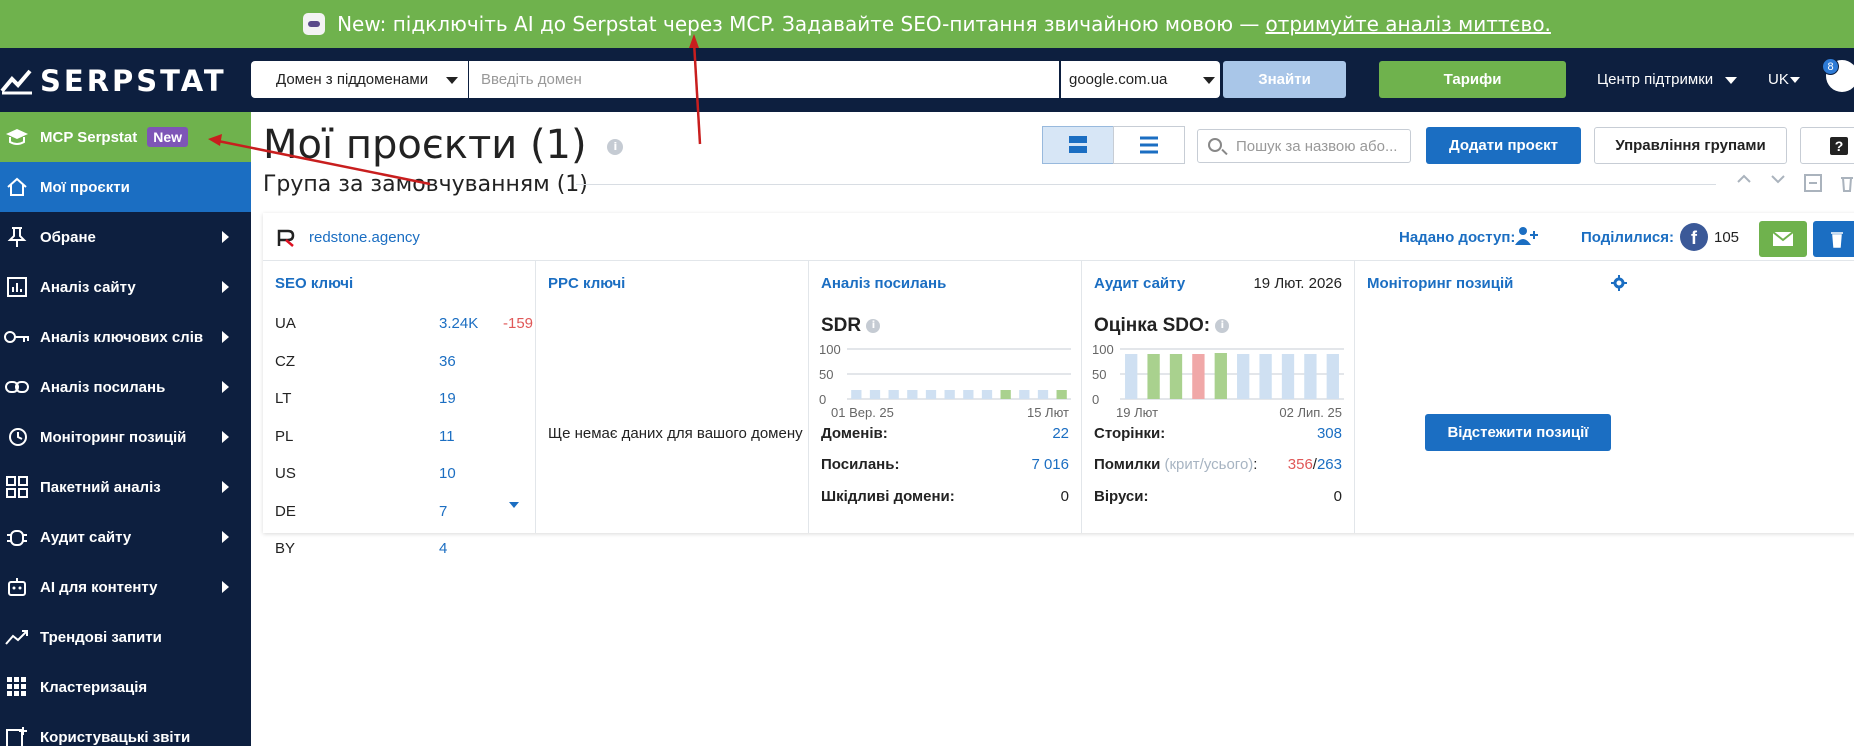 This screenshot has width=1854, height=746. I want to click on help-button: ?, so click(1827, 145).